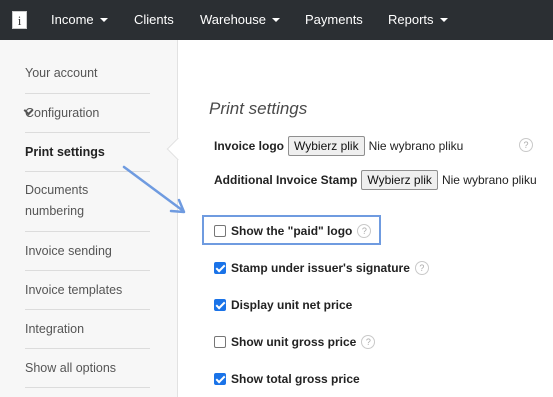 The height and width of the screenshot is (397, 553). What do you see at coordinates (57, 190) in the screenshot?
I see `sidebar-item-label: Documents` at bounding box center [57, 190].